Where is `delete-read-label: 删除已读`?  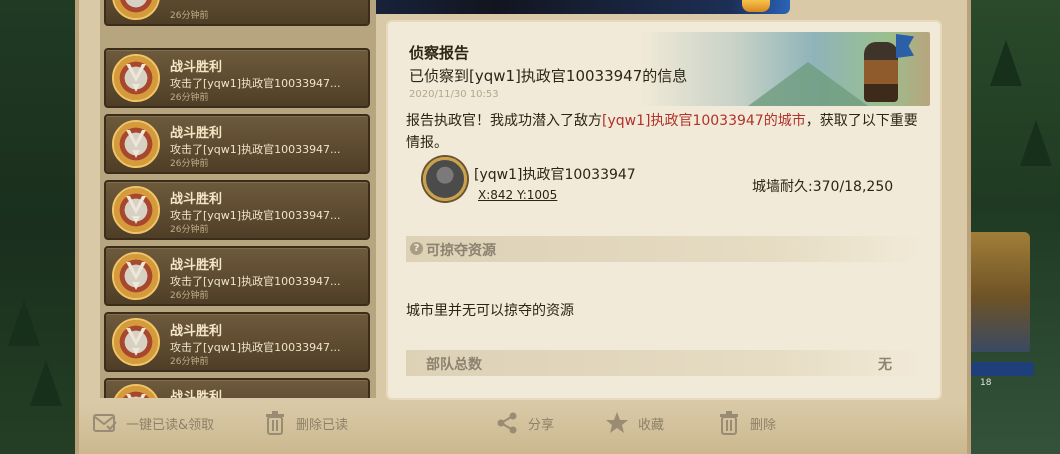 delete-read-label: 删除已读 is located at coordinates (322, 425).